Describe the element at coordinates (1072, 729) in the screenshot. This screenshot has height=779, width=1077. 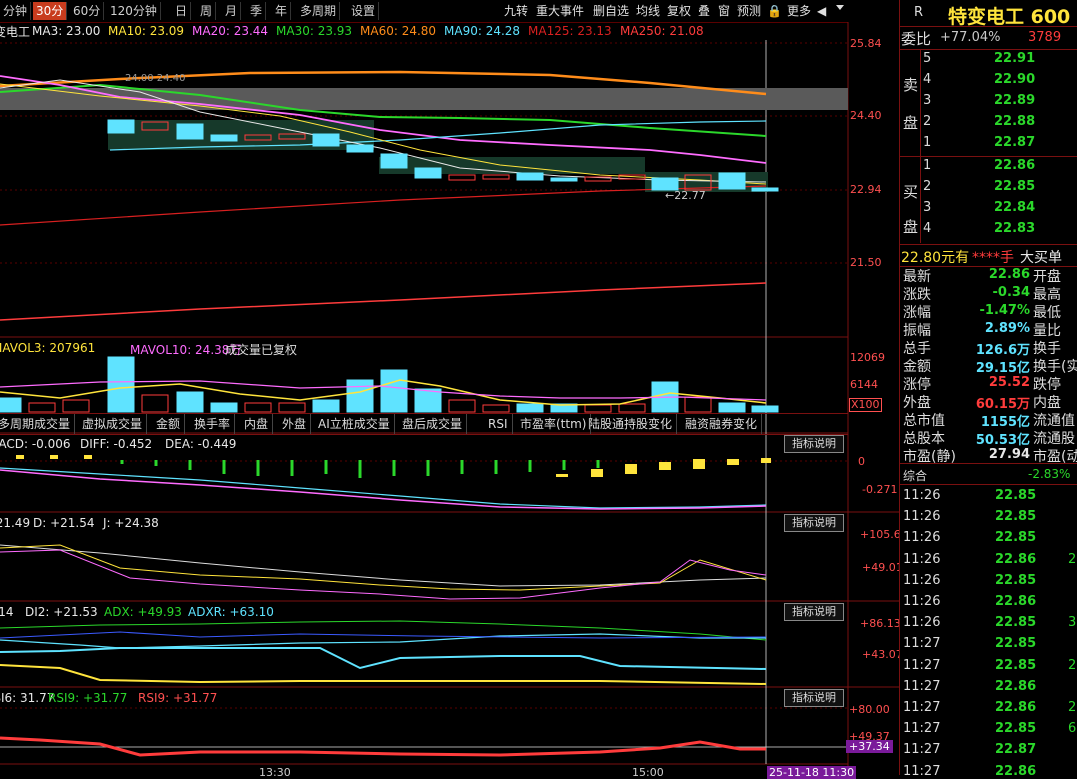
I see `trade-volume: 6` at that location.